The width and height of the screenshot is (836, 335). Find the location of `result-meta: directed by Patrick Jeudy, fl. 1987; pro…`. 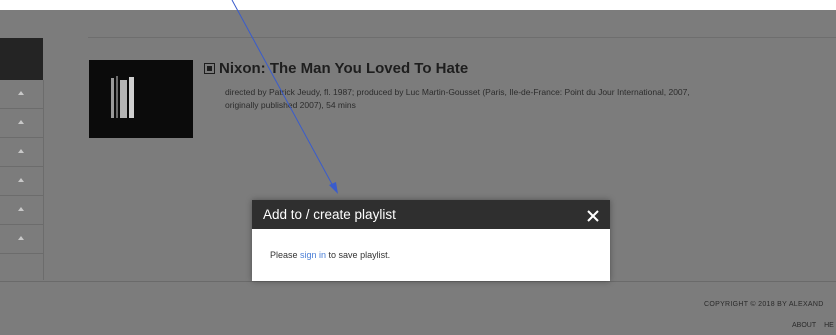

result-meta: directed by Patrick Jeudy, fl. 1987; pro… is located at coordinates (457, 98).